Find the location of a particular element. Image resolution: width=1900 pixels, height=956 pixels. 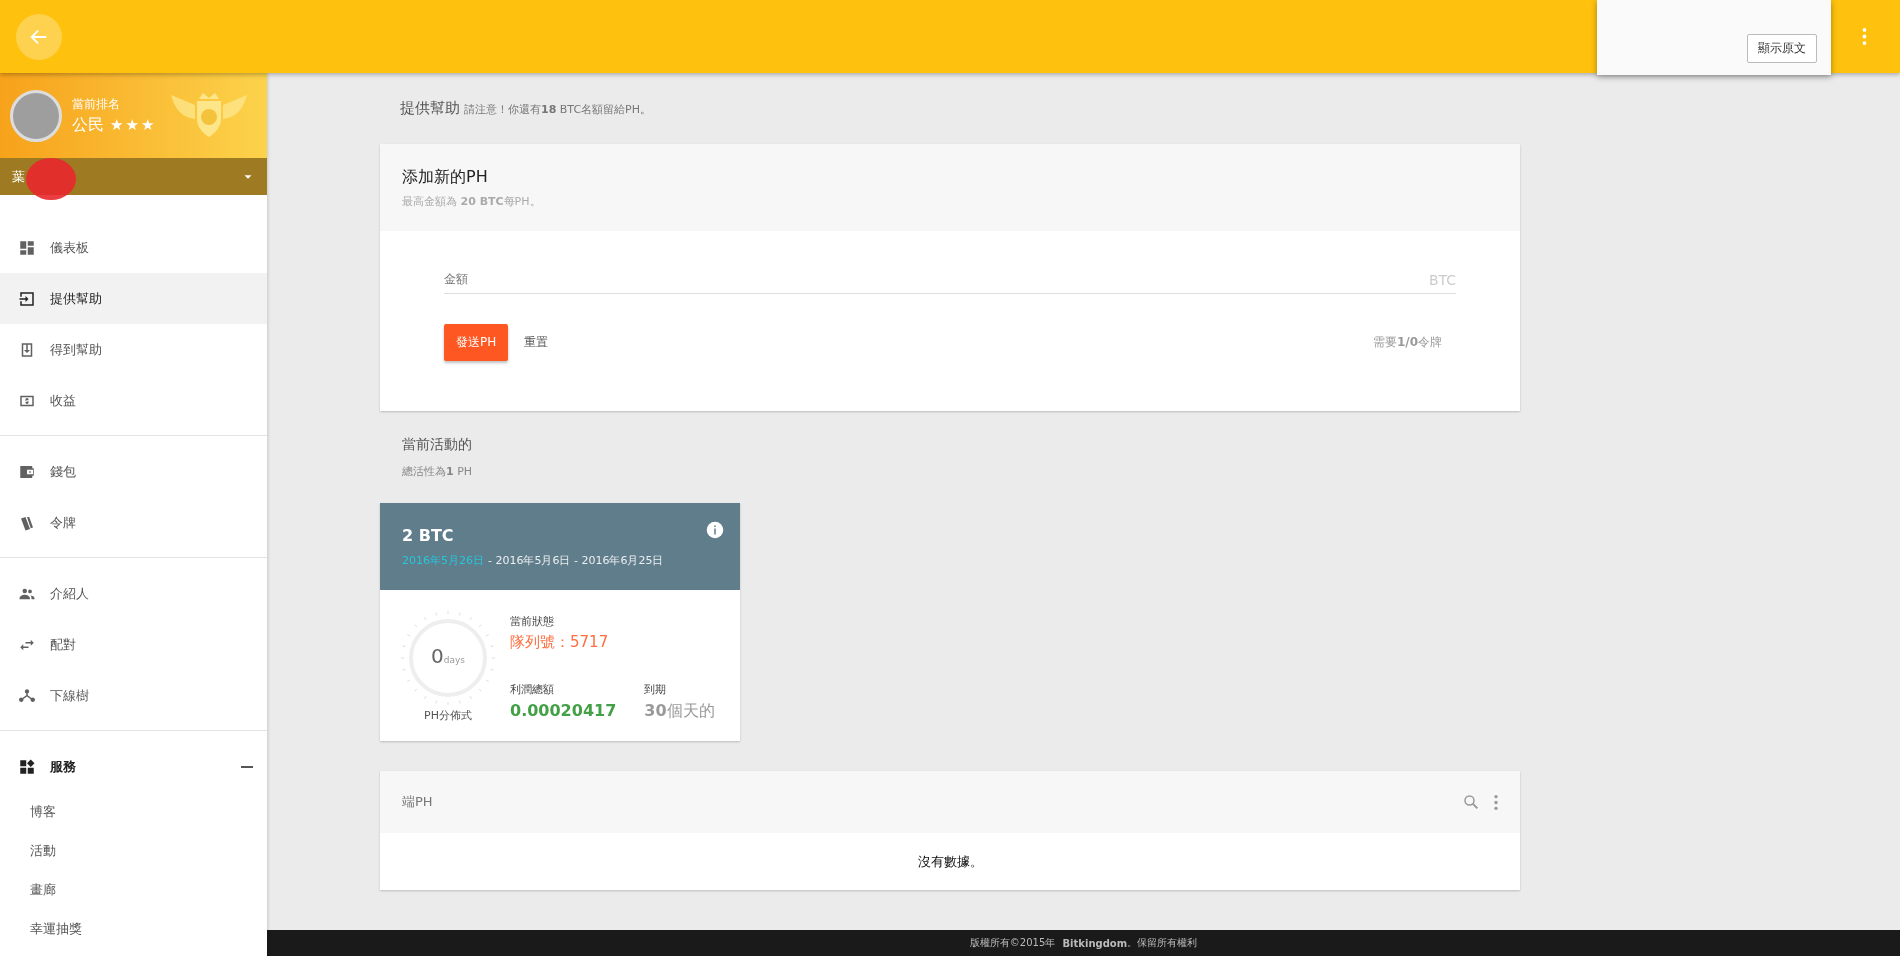

search-button is located at coordinates (1471, 802).